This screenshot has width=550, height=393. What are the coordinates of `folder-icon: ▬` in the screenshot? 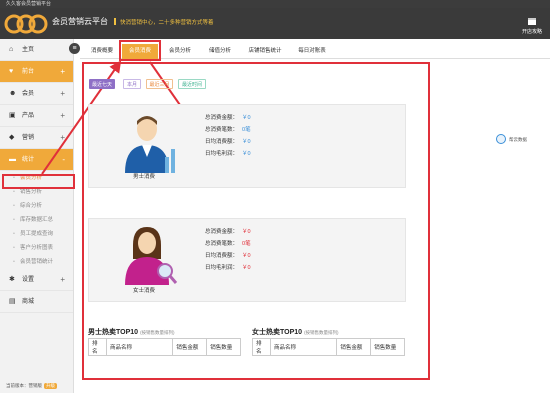 It's located at (12, 159).